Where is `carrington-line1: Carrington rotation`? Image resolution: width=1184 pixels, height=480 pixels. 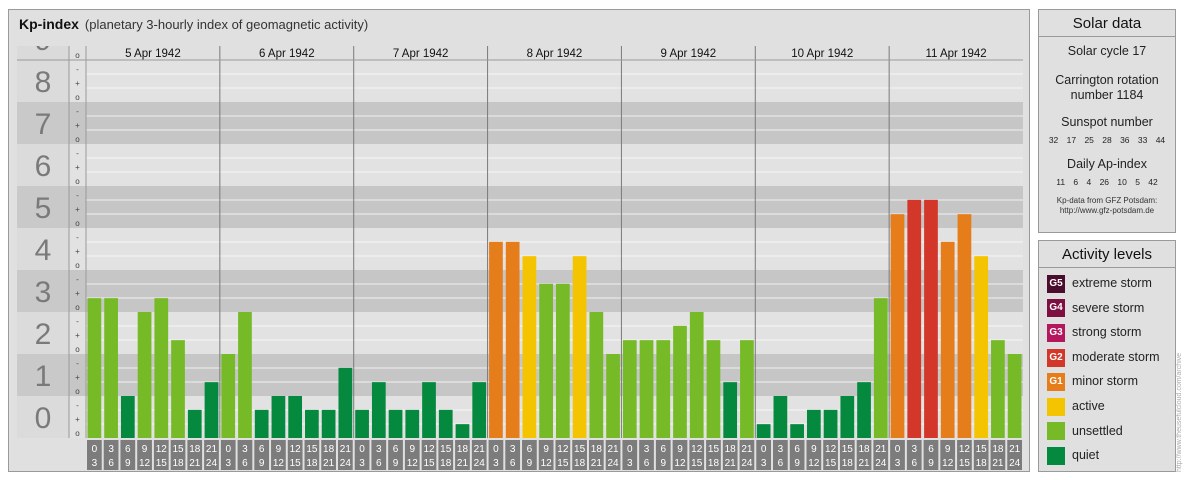 carrington-line1: Carrington rotation is located at coordinates (1107, 80).